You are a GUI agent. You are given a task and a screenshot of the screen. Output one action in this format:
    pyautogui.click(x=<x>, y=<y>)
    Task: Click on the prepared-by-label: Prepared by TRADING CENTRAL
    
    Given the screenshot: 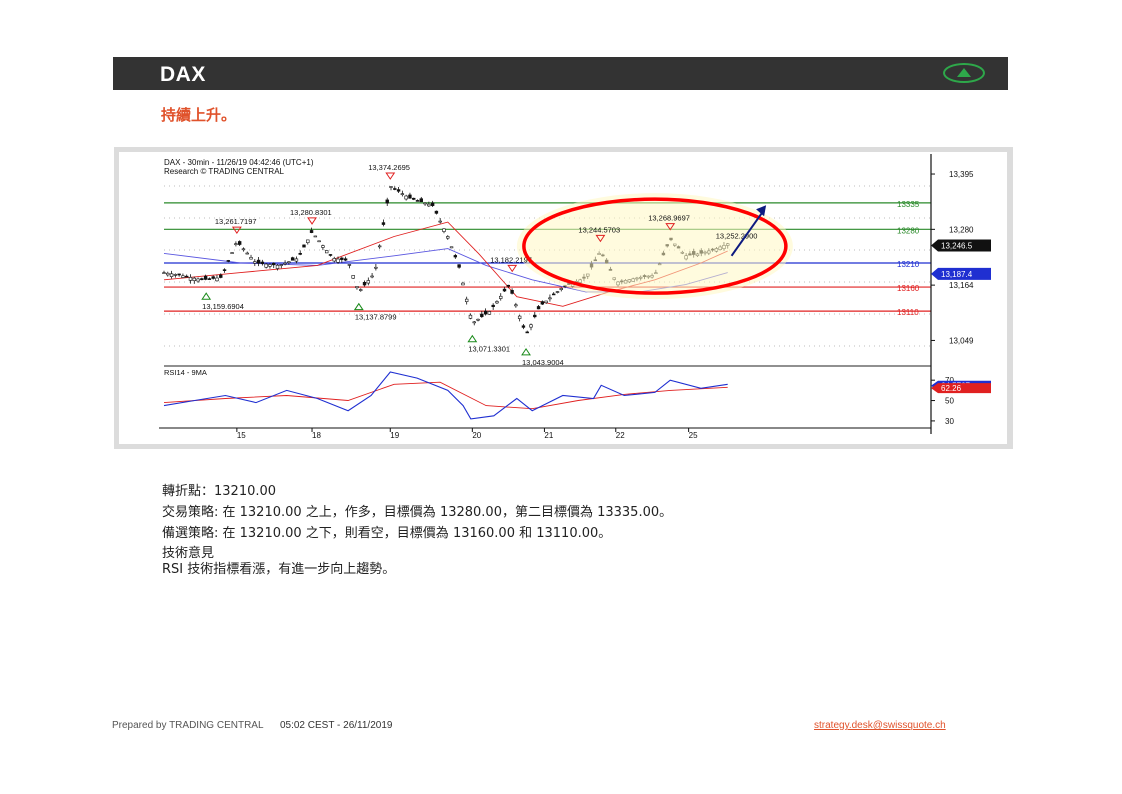 What is the action you would take?
    pyautogui.click(x=188, y=725)
    